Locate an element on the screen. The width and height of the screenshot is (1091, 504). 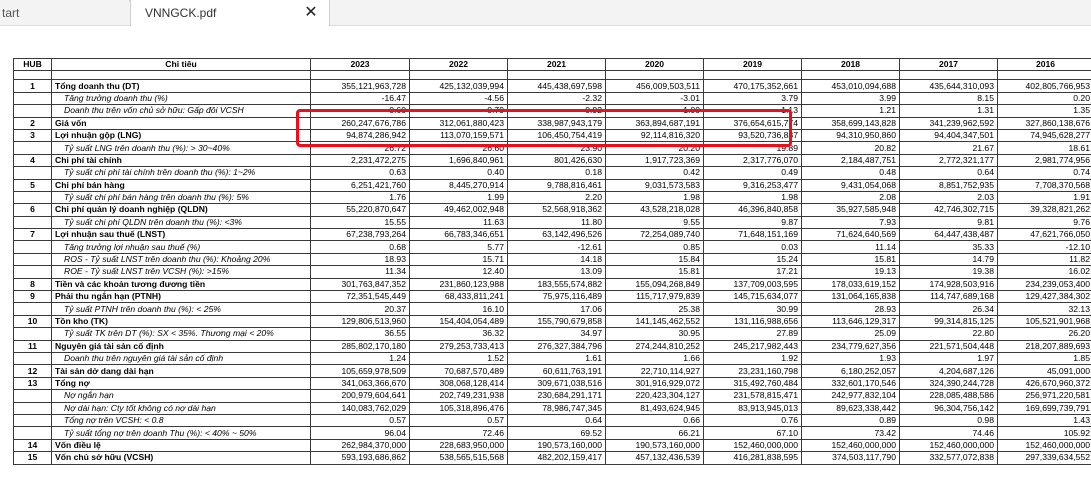
row-value-cell: 14.79 is located at coordinates (948, 259).